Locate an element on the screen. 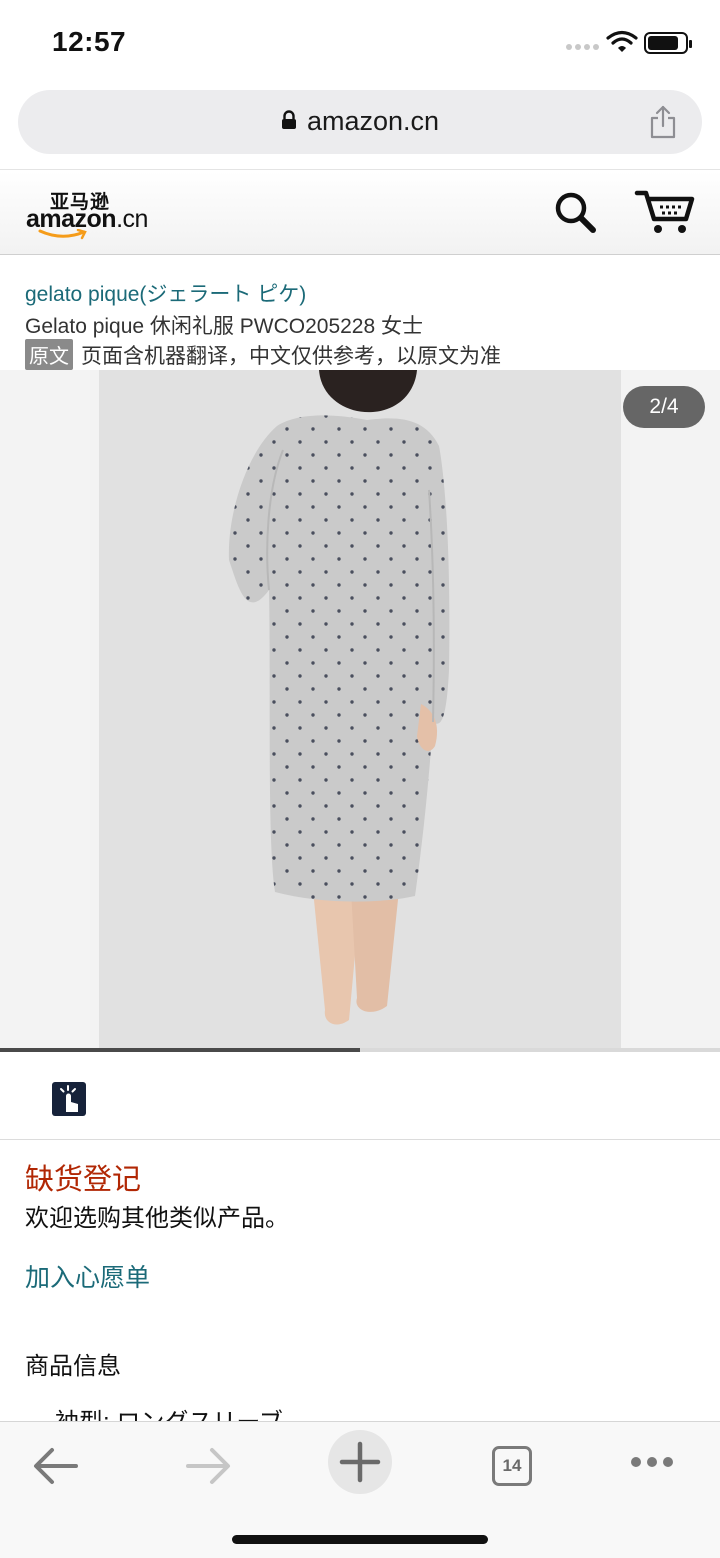 This screenshot has height=1558, width=720. product-info-heading: 商品信息 is located at coordinates (73, 1366).